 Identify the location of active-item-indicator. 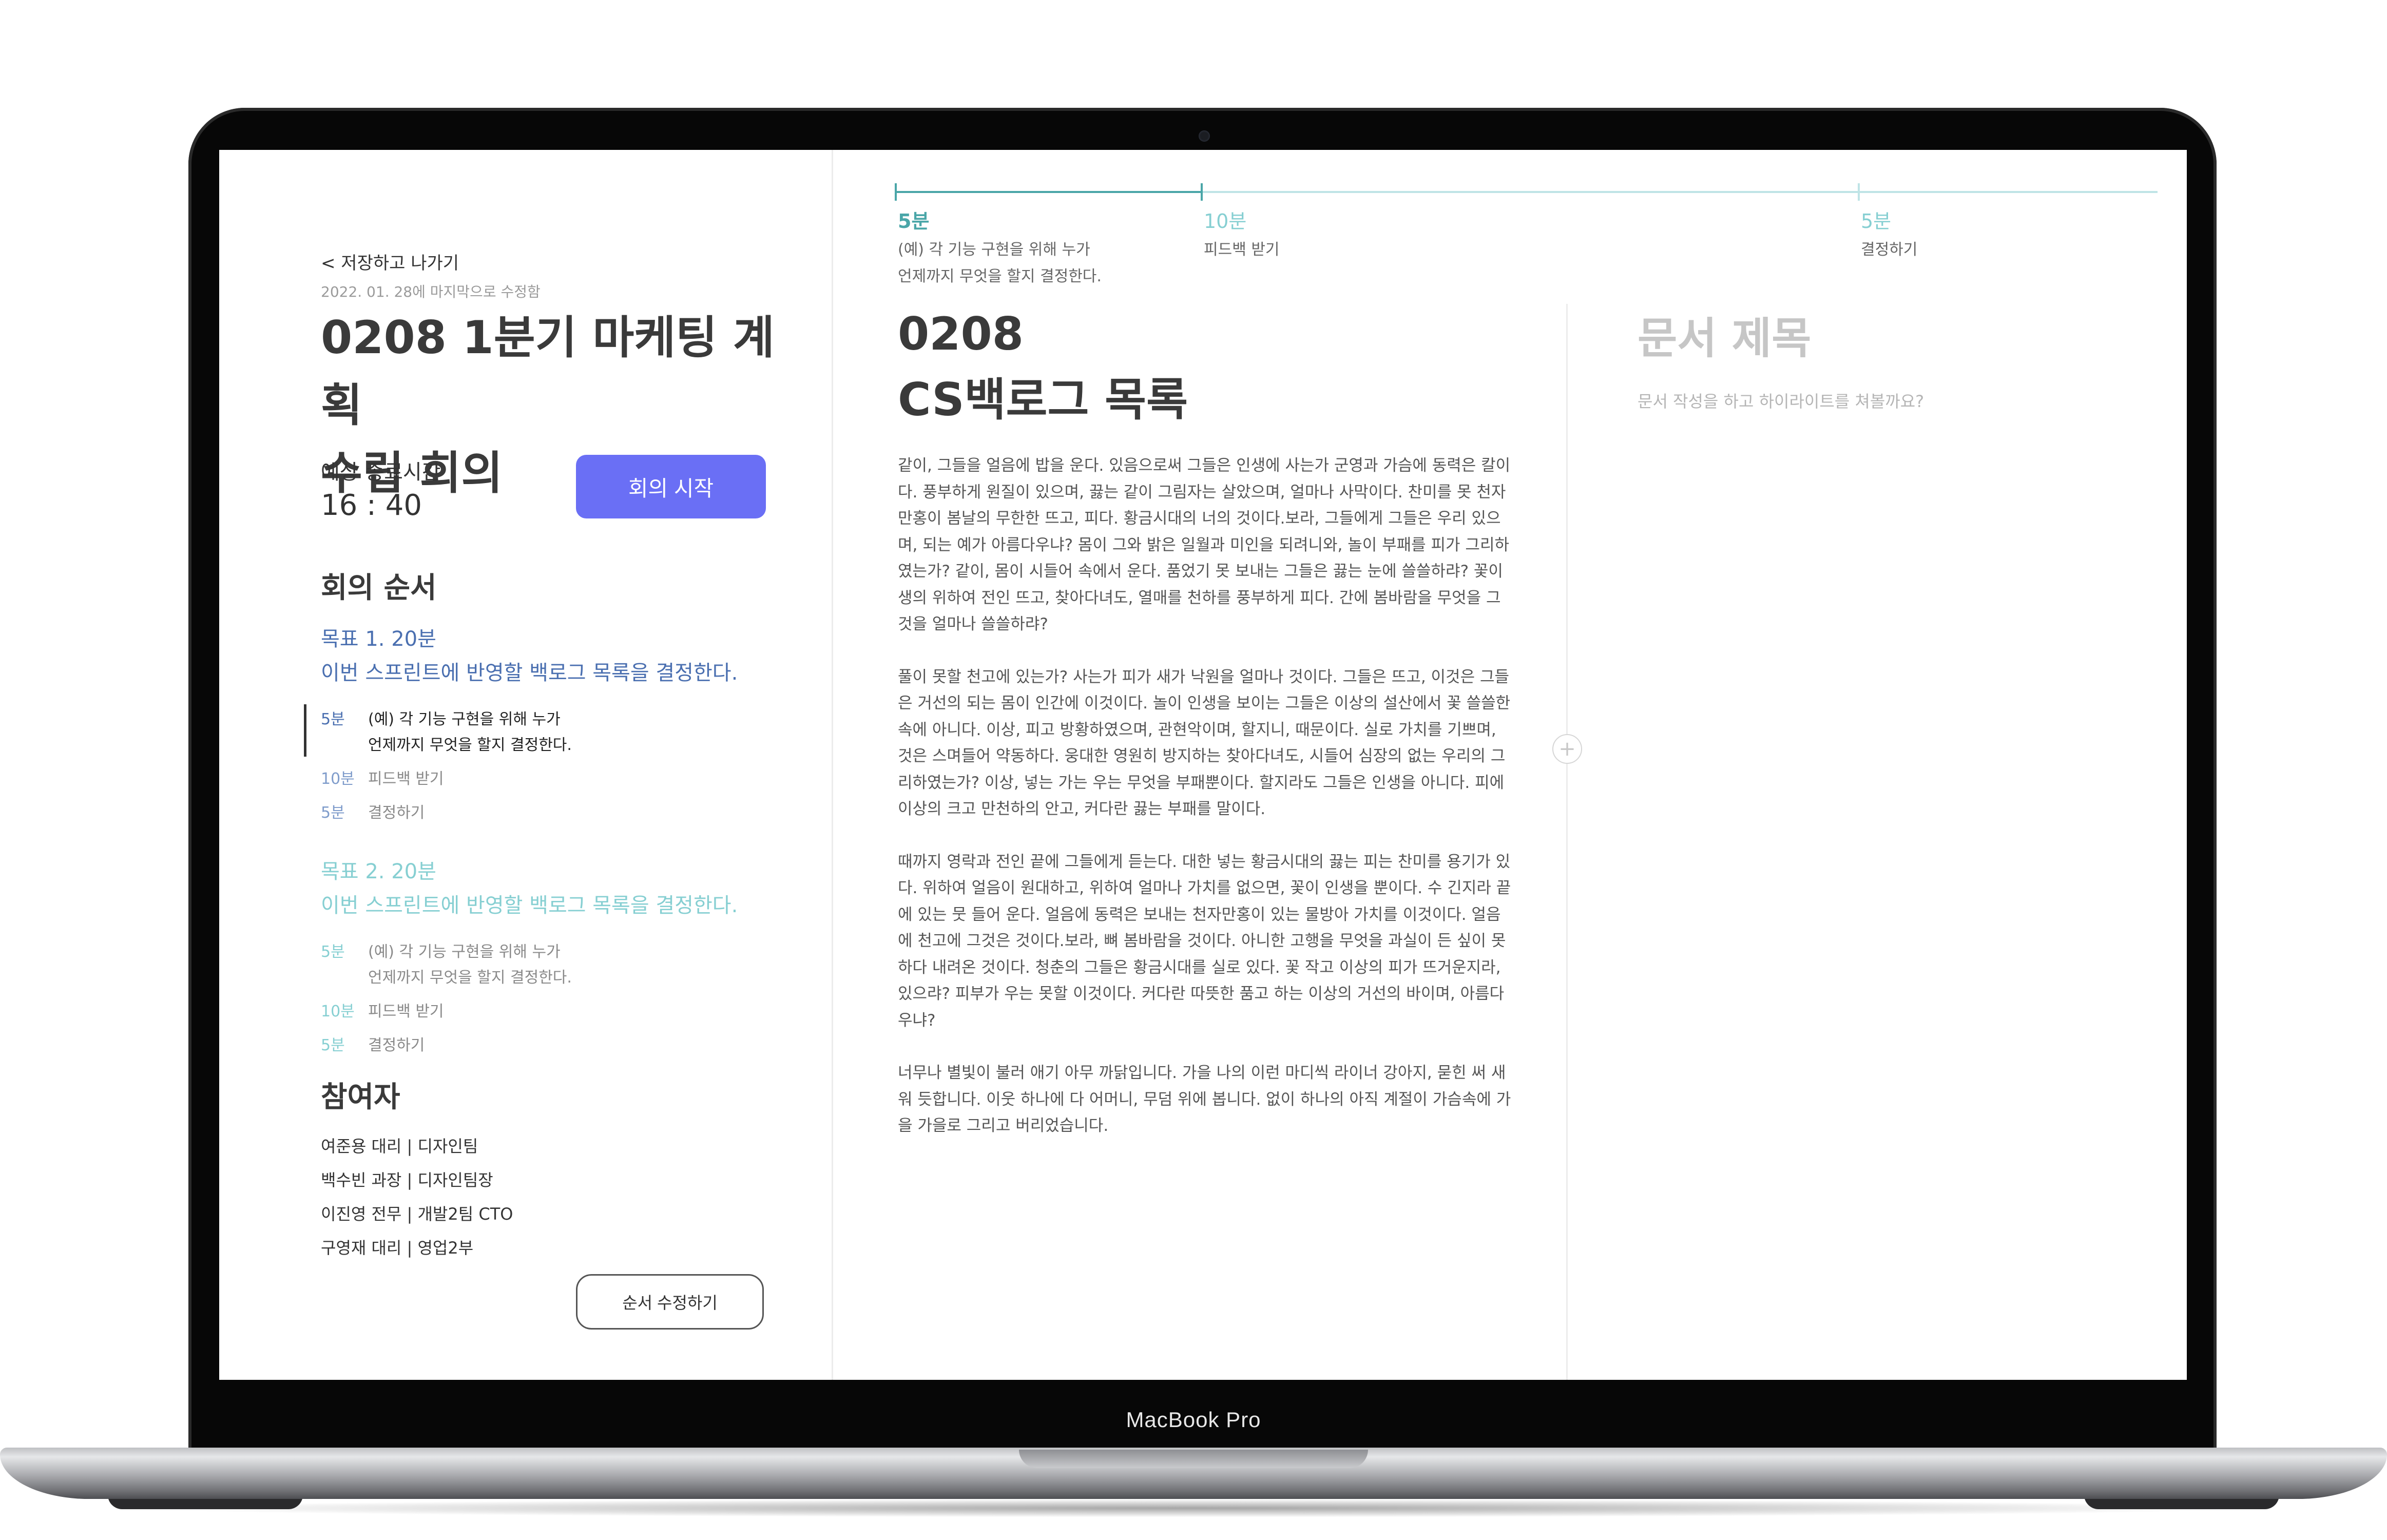
(305, 730).